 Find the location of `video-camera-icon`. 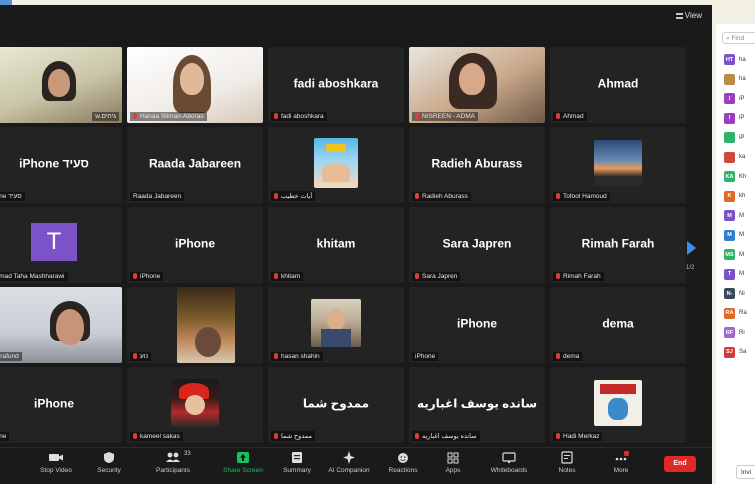

video-camera-icon is located at coordinates (56, 457).